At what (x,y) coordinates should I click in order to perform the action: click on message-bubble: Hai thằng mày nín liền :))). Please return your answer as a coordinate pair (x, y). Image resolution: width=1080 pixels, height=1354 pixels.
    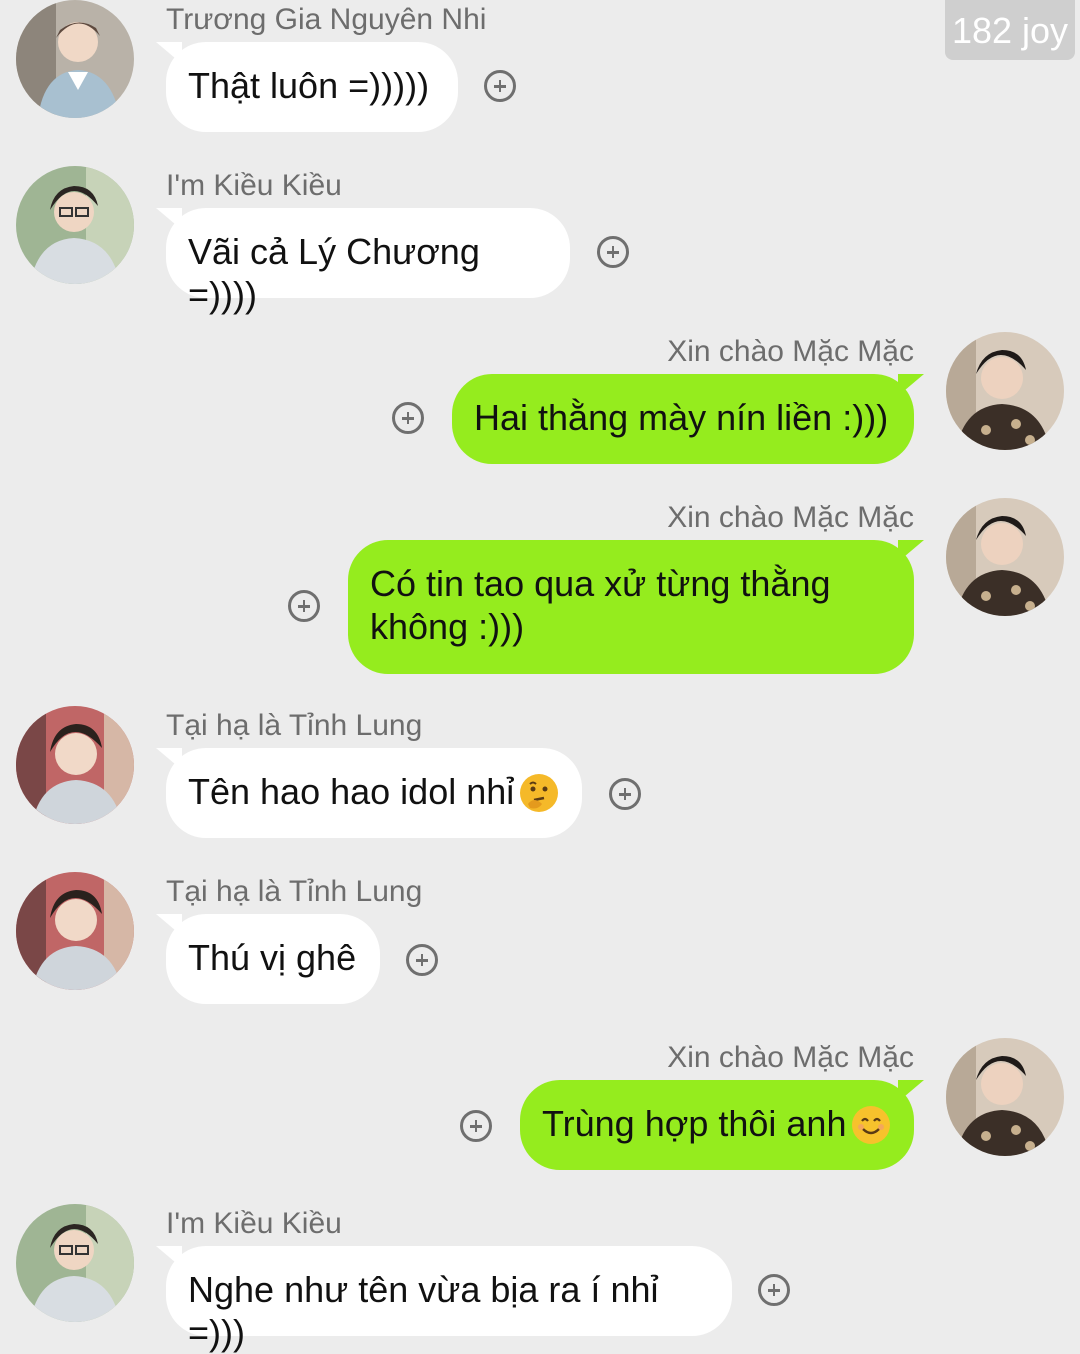
    Looking at the image, I should click on (683, 419).